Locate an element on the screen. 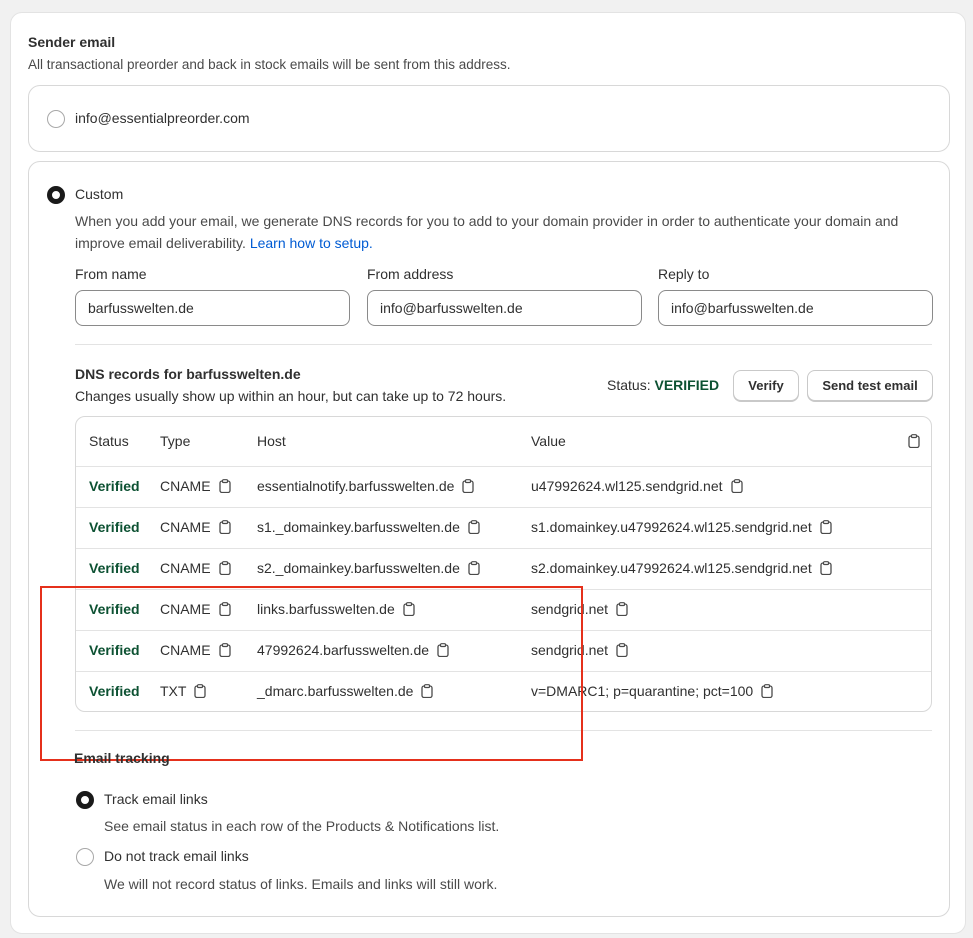 Image resolution: width=973 pixels, height=938 pixels. custom-email-label: Custom is located at coordinates (99, 194).